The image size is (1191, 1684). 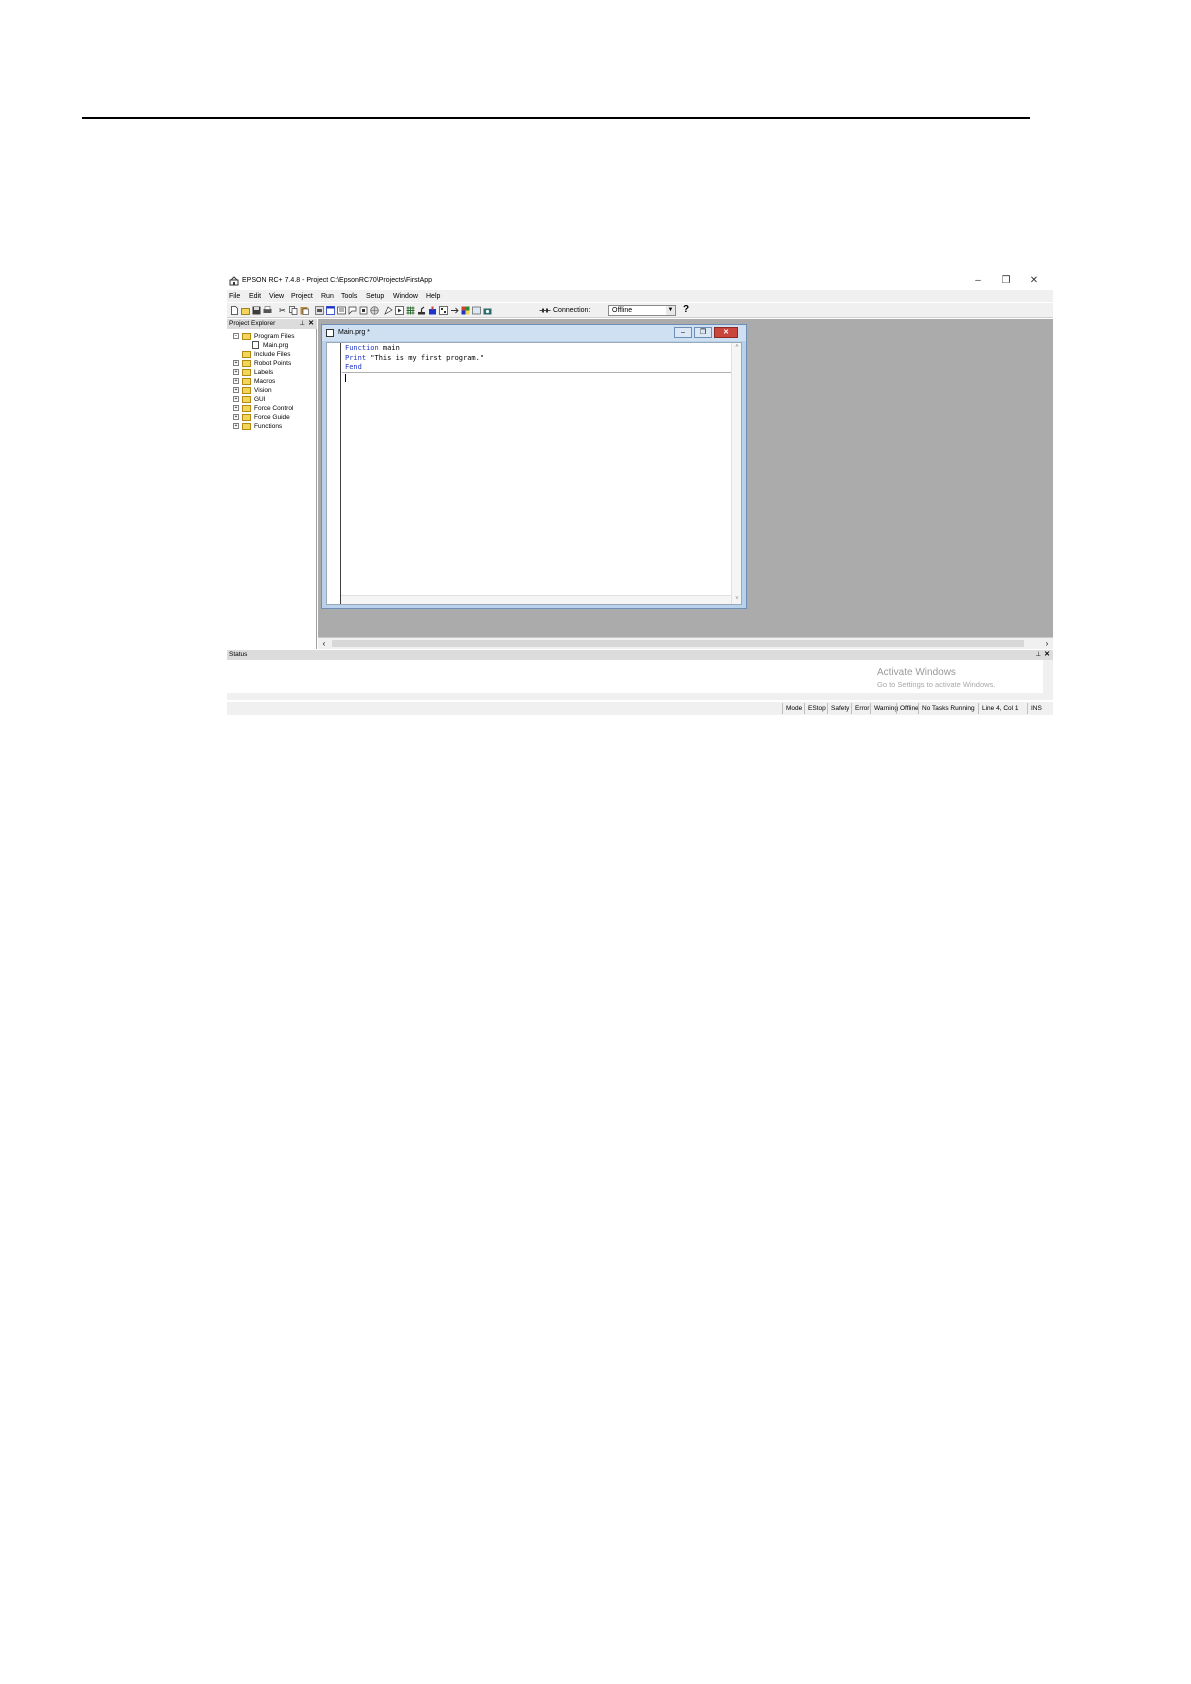 I want to click on menu-run: Run, so click(x=327, y=296).